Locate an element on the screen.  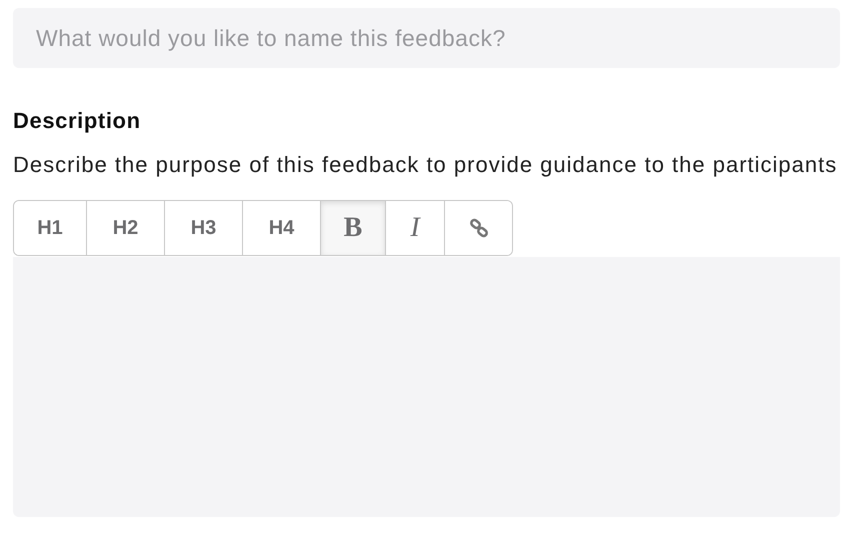
bold-button: B is located at coordinates (353, 228).